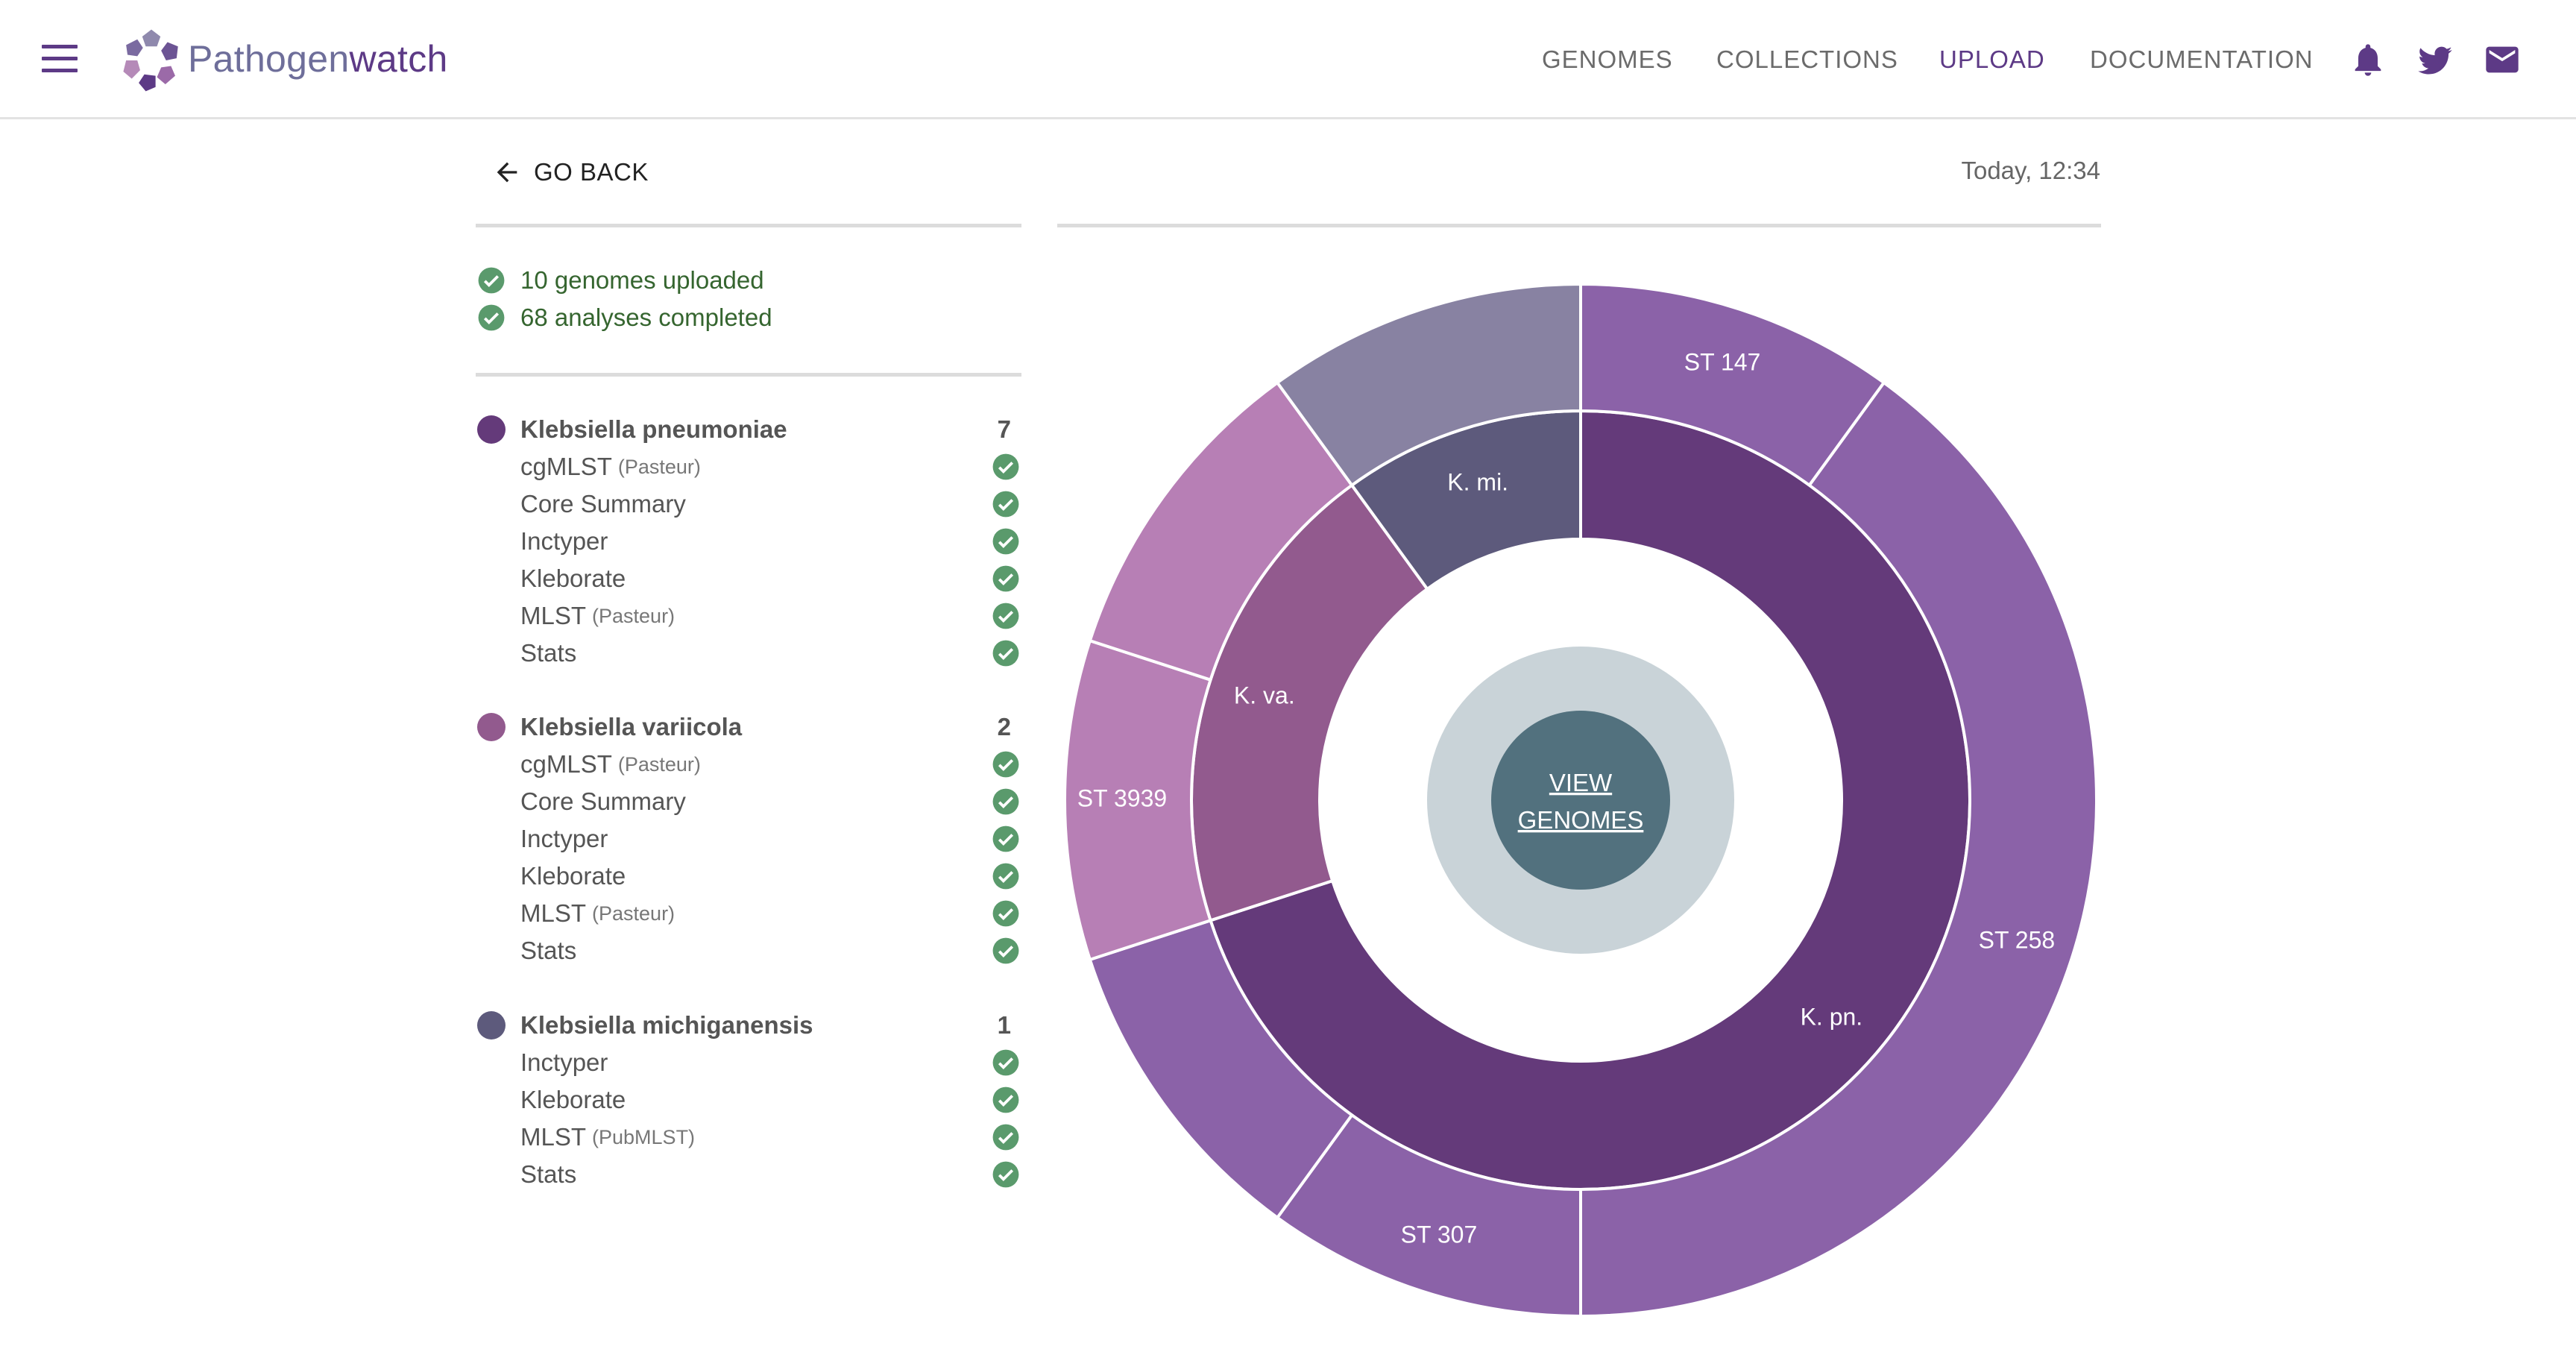  I want to click on upload-timestamp: Today, 12:34, so click(2030, 170).